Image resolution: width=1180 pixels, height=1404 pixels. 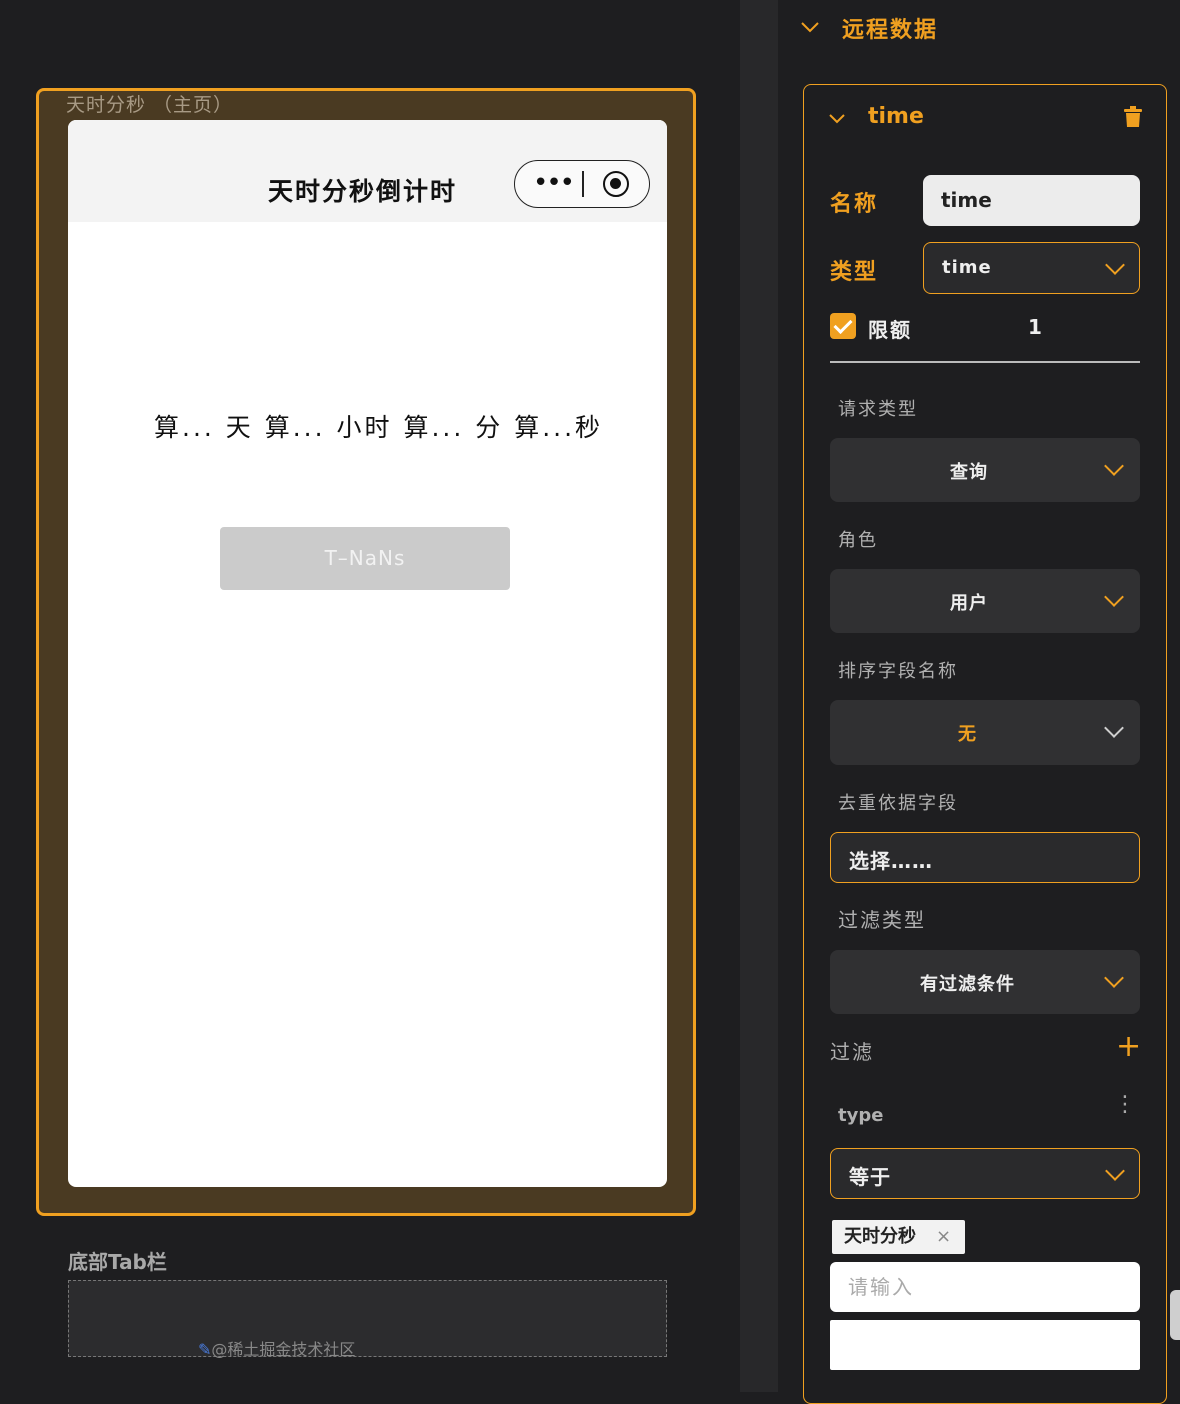 I want to click on type-select: time, so click(x=1031, y=268).